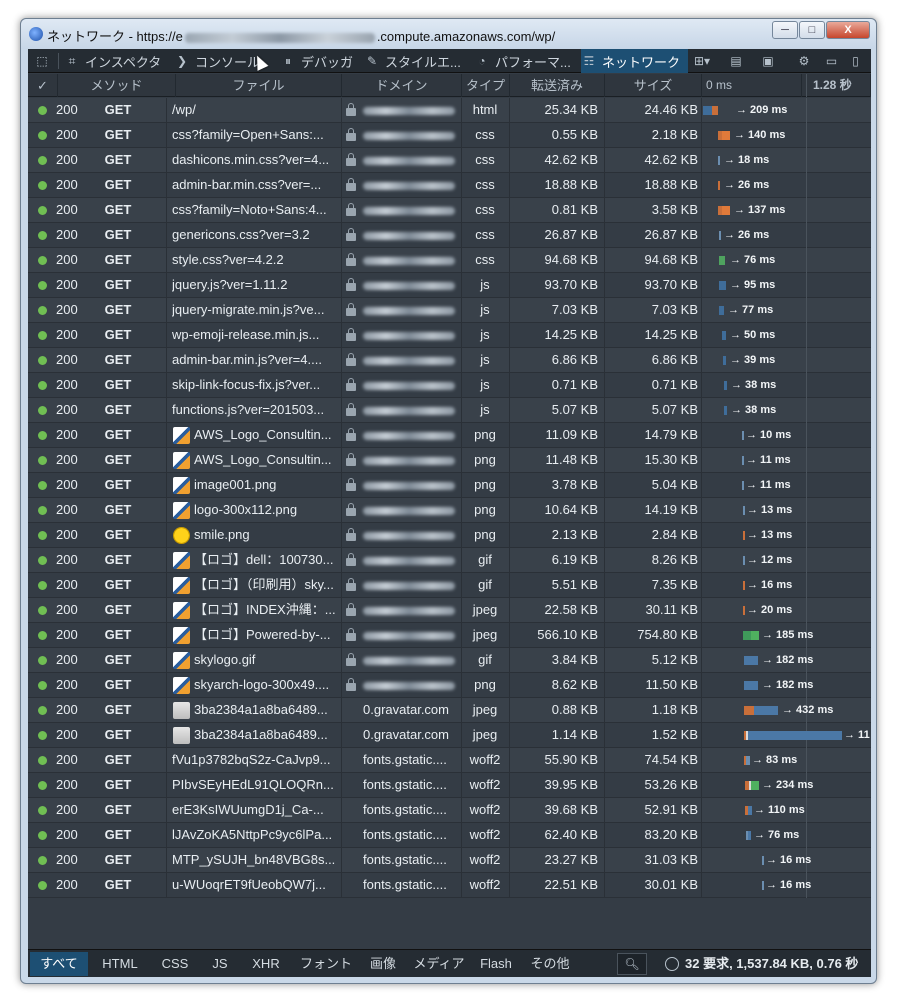 This screenshot has height=1002, width=897. I want to click on request-transferred: 6.19 KB, so click(574, 559).